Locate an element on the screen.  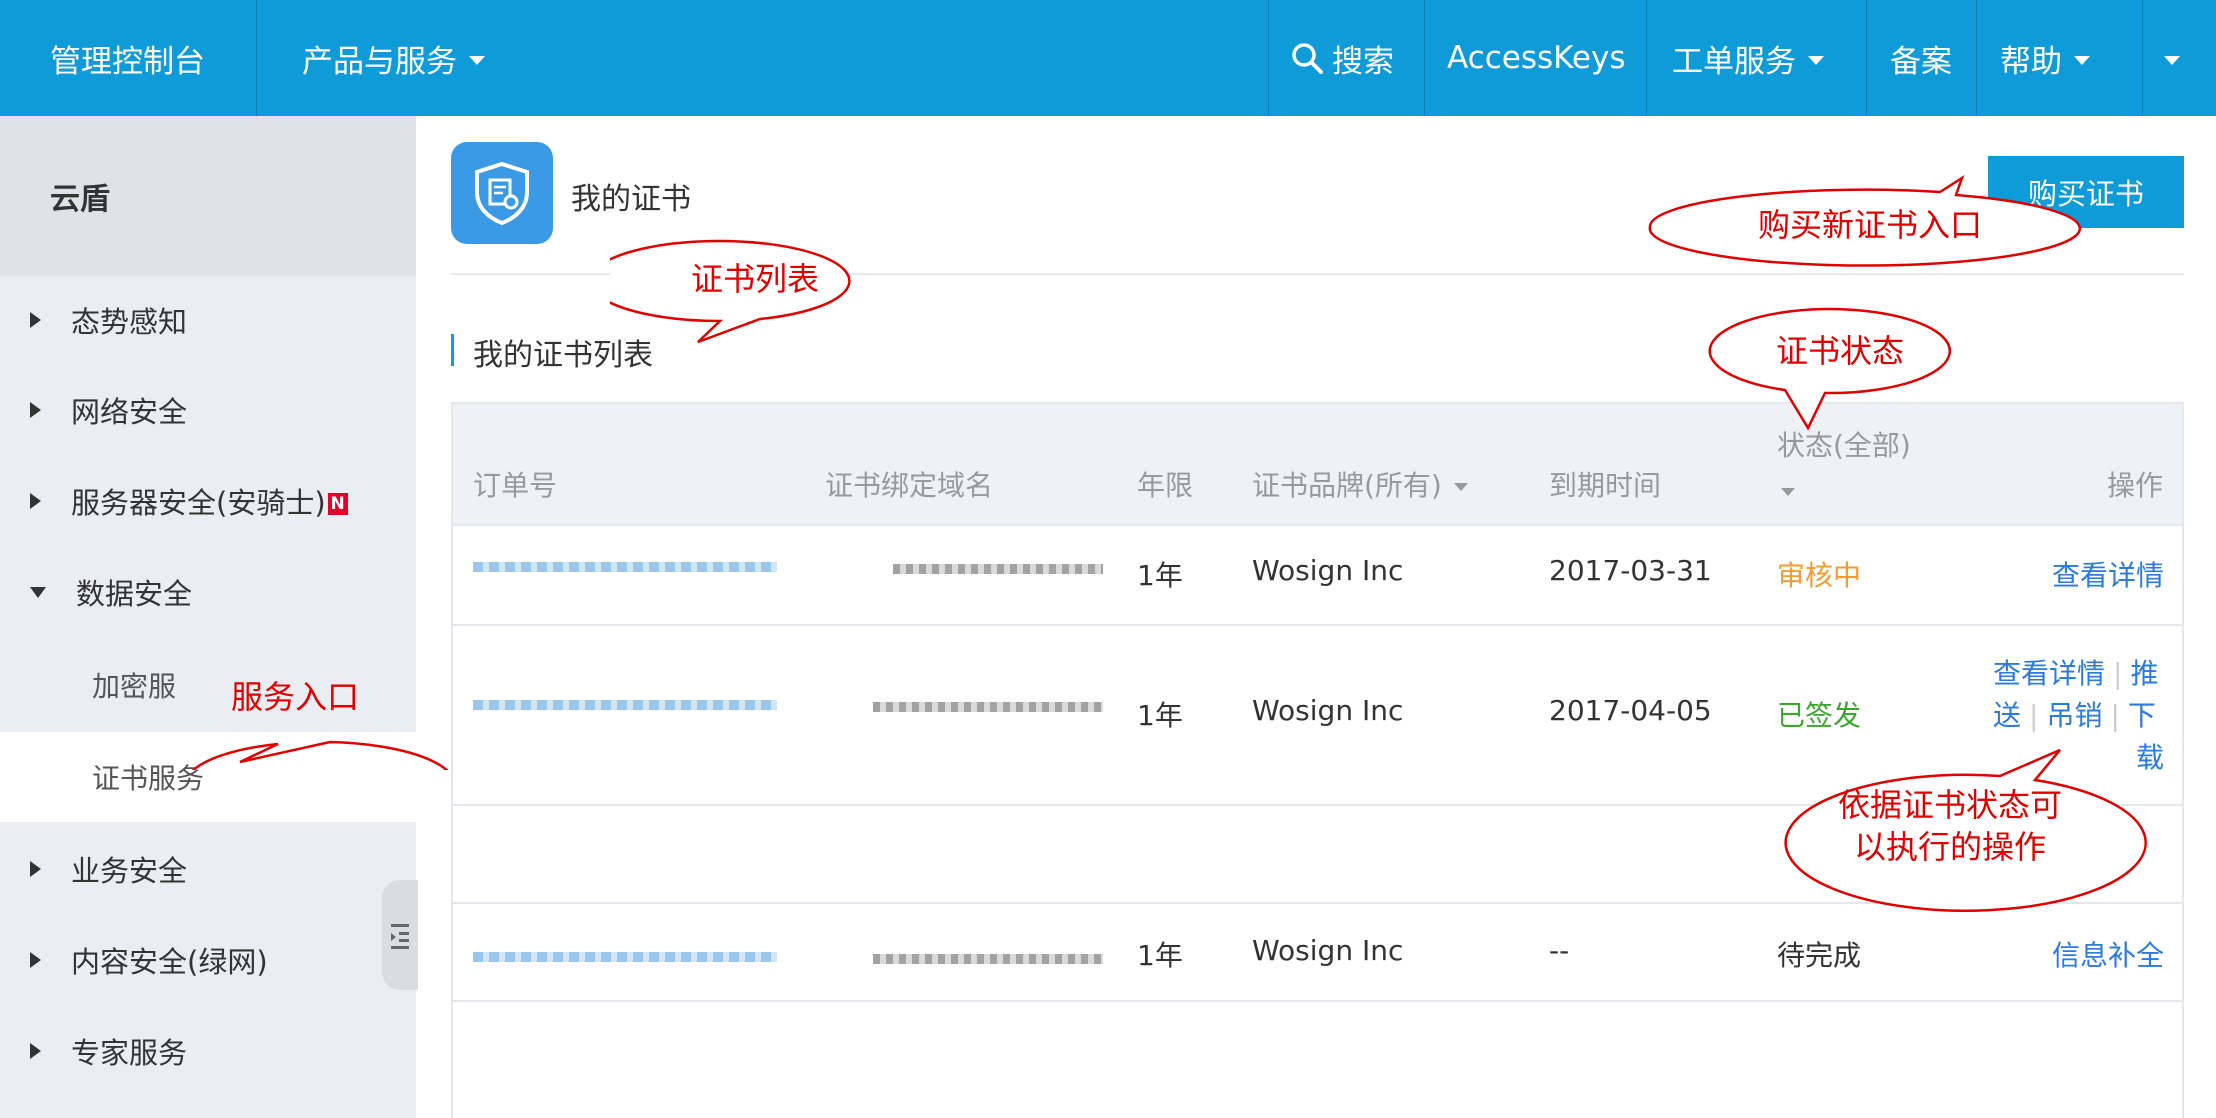
header-brand-filter: 证书品牌(所有) is located at coordinates (1360, 484).